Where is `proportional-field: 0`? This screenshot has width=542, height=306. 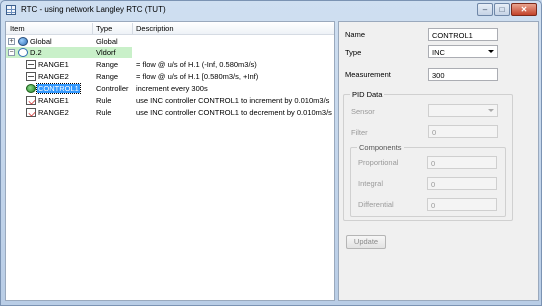 proportional-field: 0 is located at coordinates (462, 162).